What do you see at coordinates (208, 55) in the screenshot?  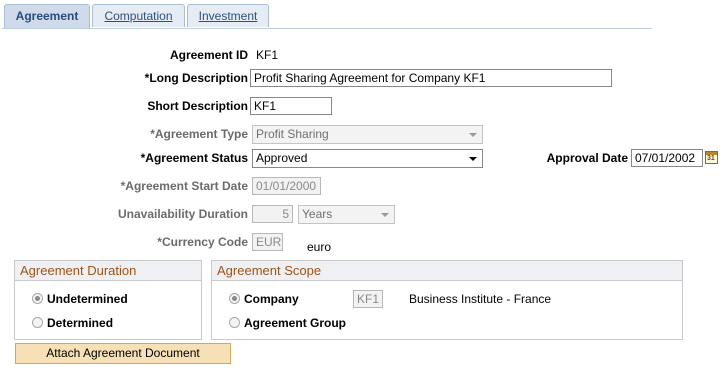 I see `agreement-id-label: Agreement ID` at bounding box center [208, 55].